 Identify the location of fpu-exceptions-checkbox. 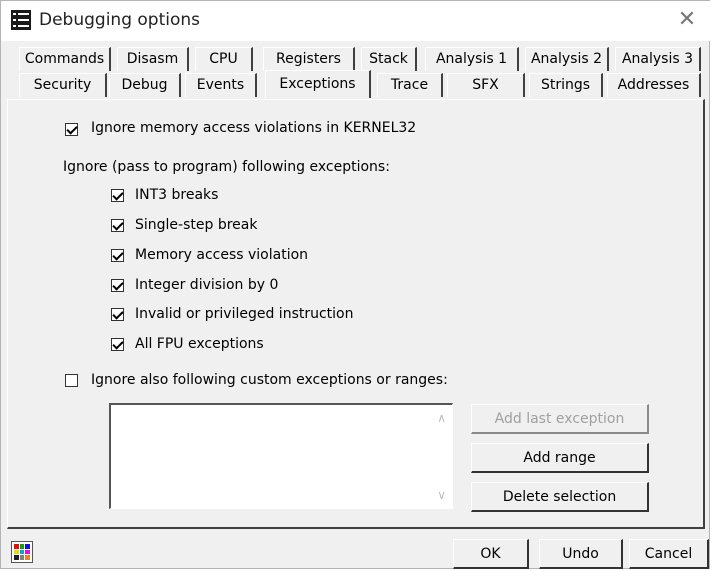
(117, 344).